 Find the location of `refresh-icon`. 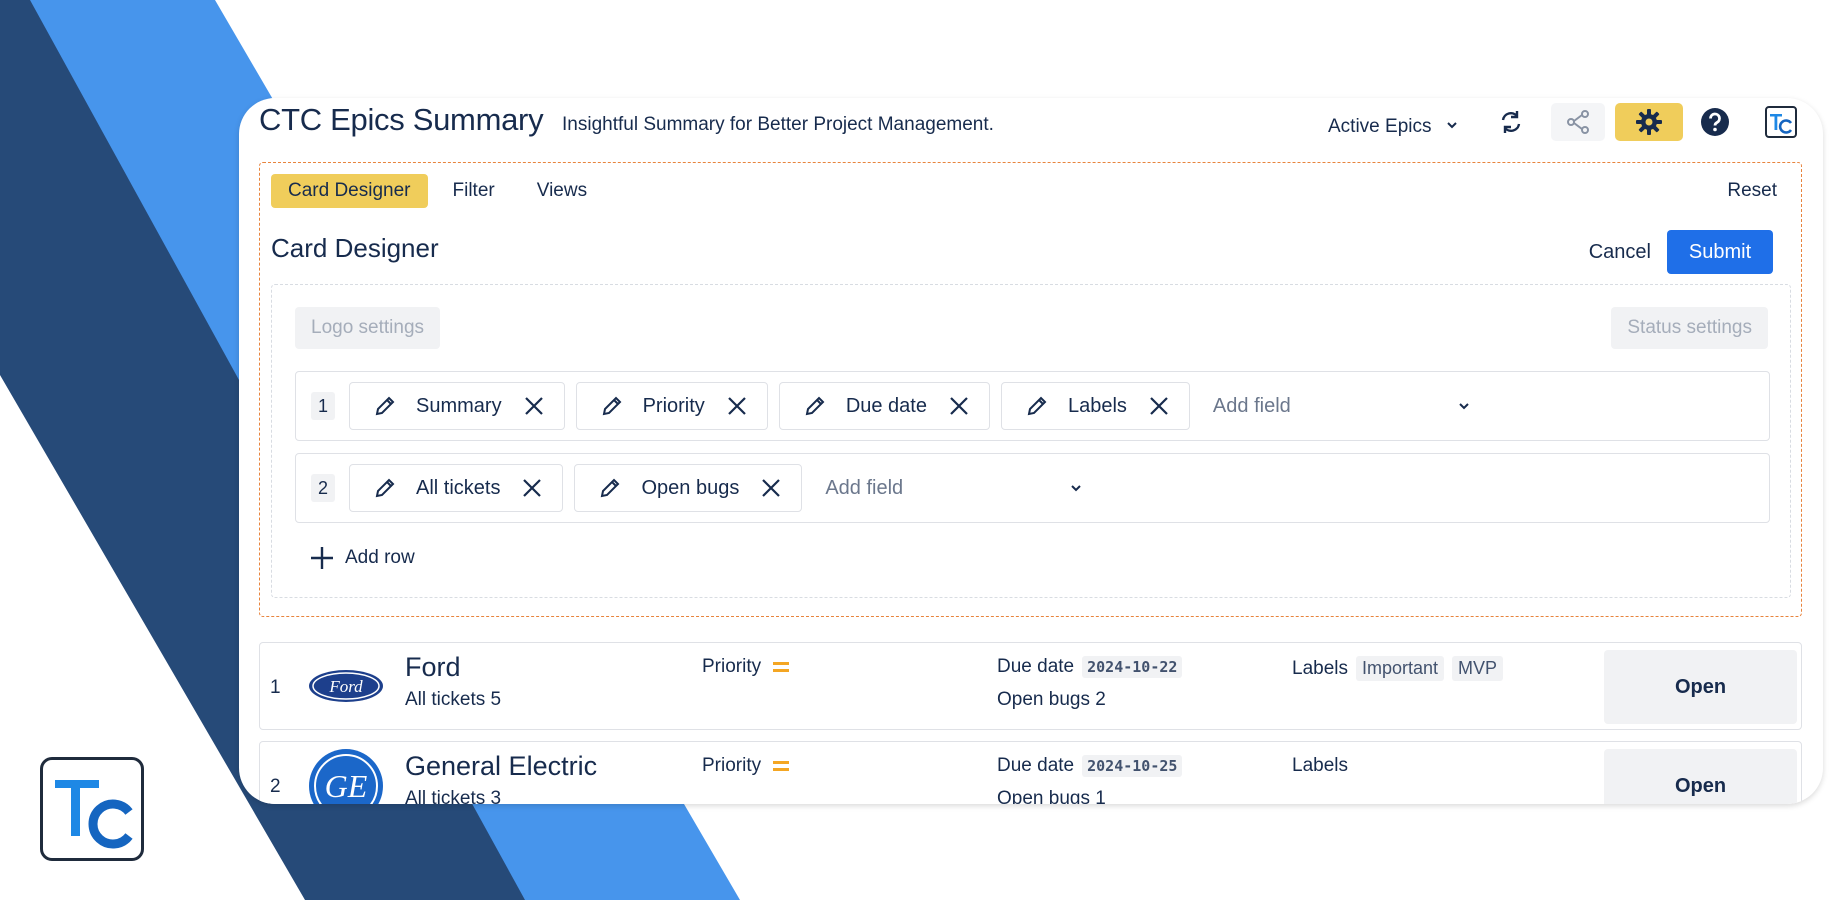

refresh-icon is located at coordinates (1511, 122).